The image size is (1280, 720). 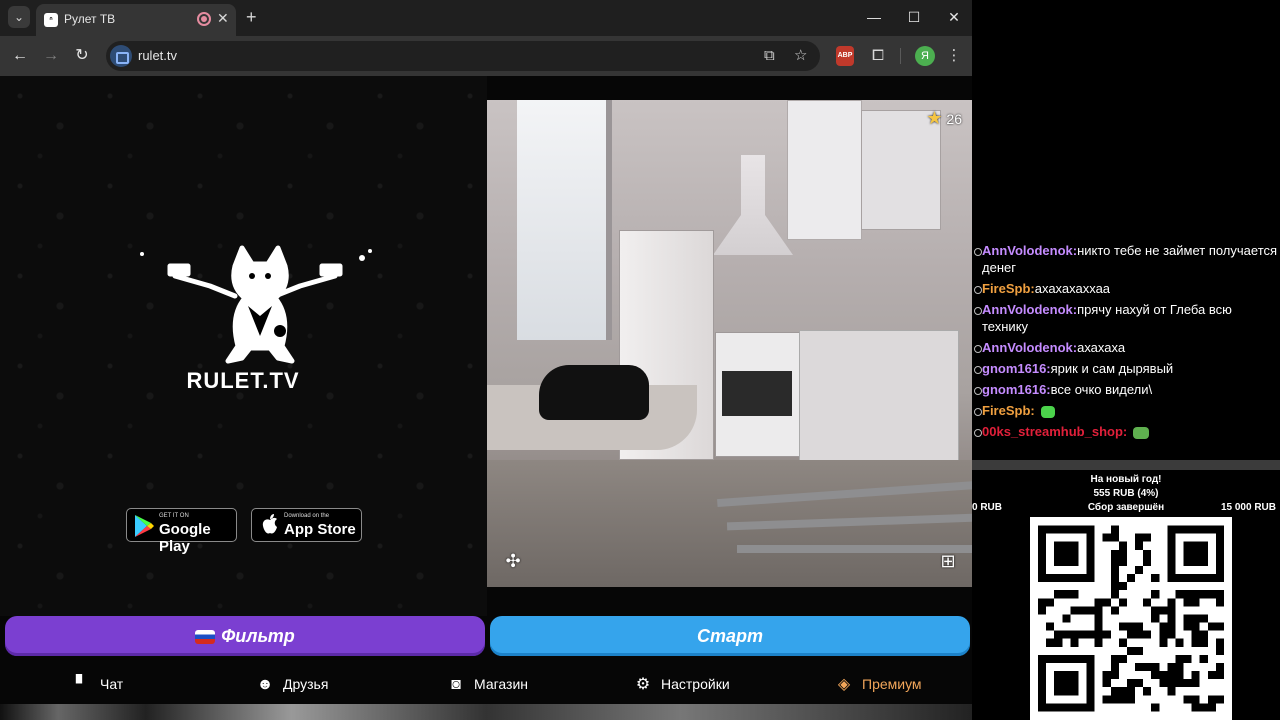 What do you see at coordinates (878, 56) in the screenshot?
I see `extensions-puzzle-icon: ⧠` at bounding box center [878, 56].